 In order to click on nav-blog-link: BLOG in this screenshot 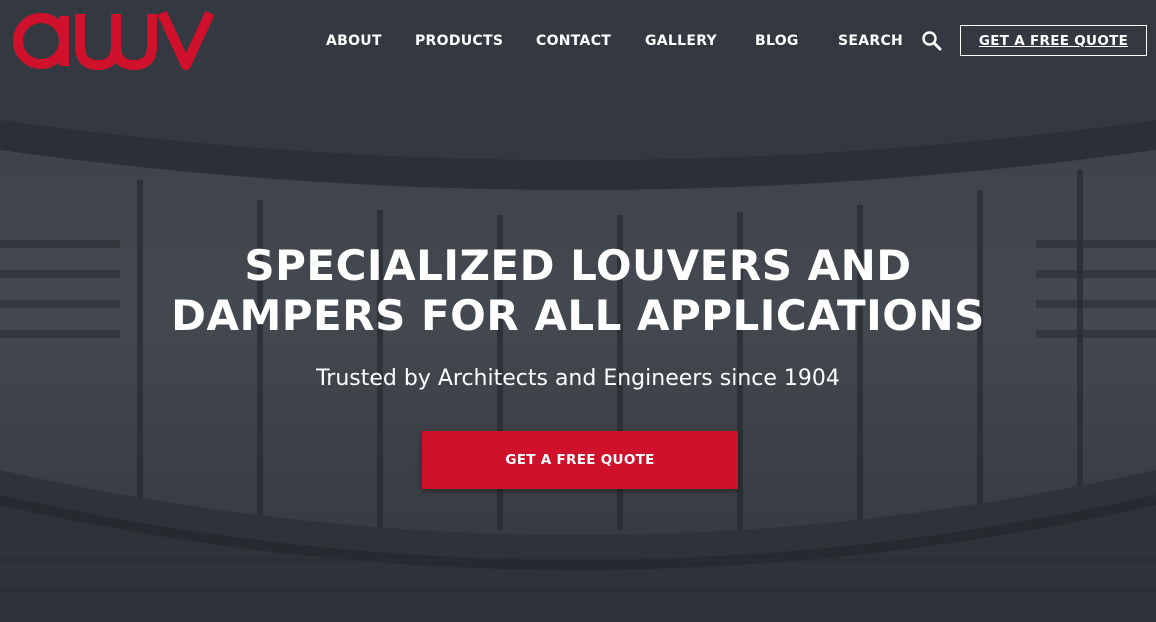, I will do `click(777, 41)`.